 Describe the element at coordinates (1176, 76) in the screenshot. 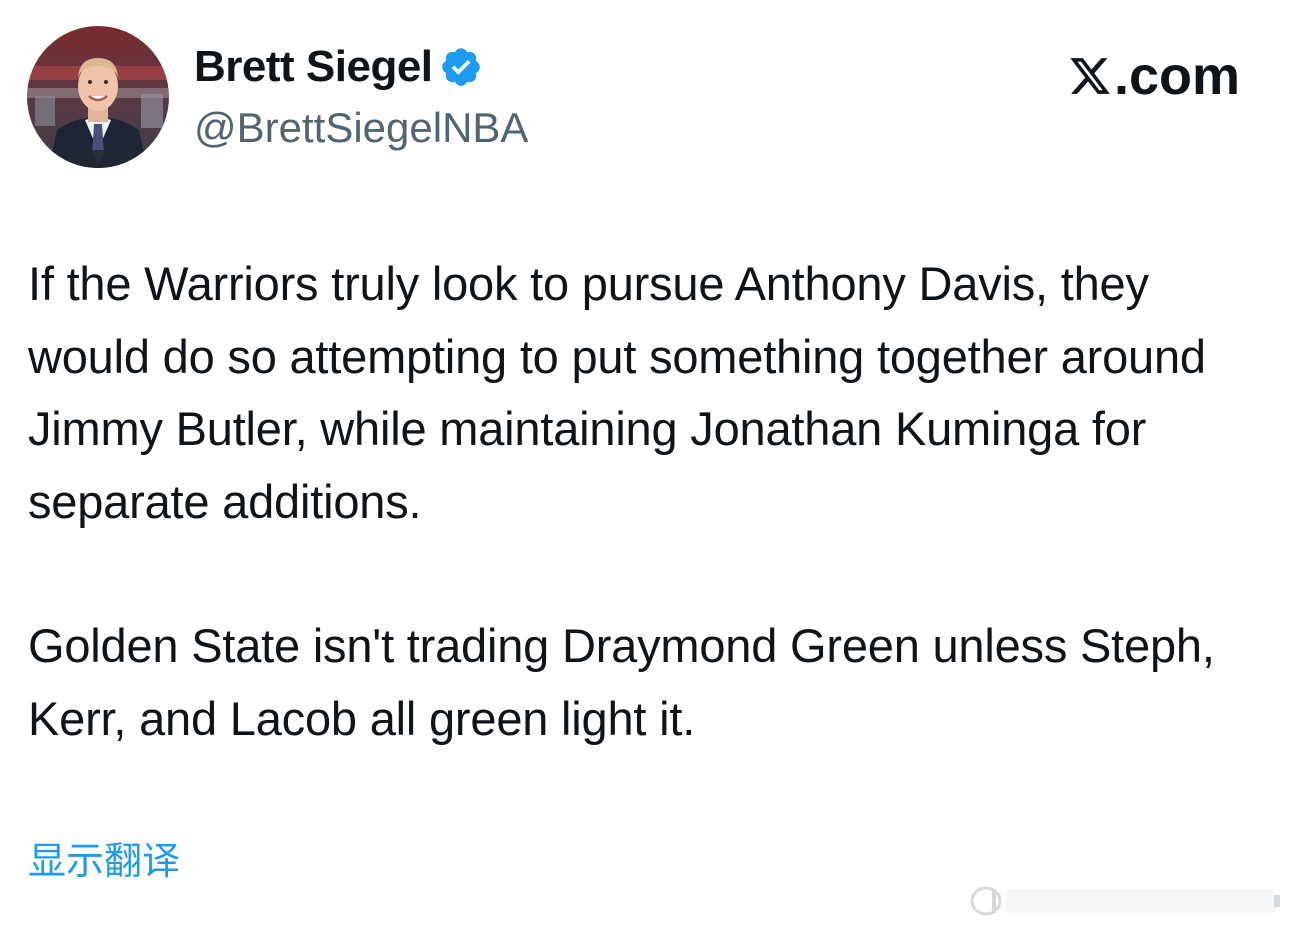

I see `site-logo-text: .com` at that location.